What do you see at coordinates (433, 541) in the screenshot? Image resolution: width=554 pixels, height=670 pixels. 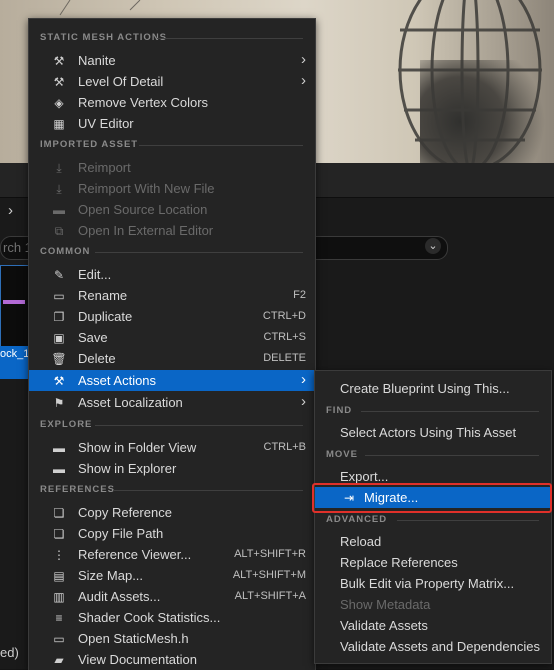 I see `menu-item-reload: Reload` at bounding box center [433, 541].